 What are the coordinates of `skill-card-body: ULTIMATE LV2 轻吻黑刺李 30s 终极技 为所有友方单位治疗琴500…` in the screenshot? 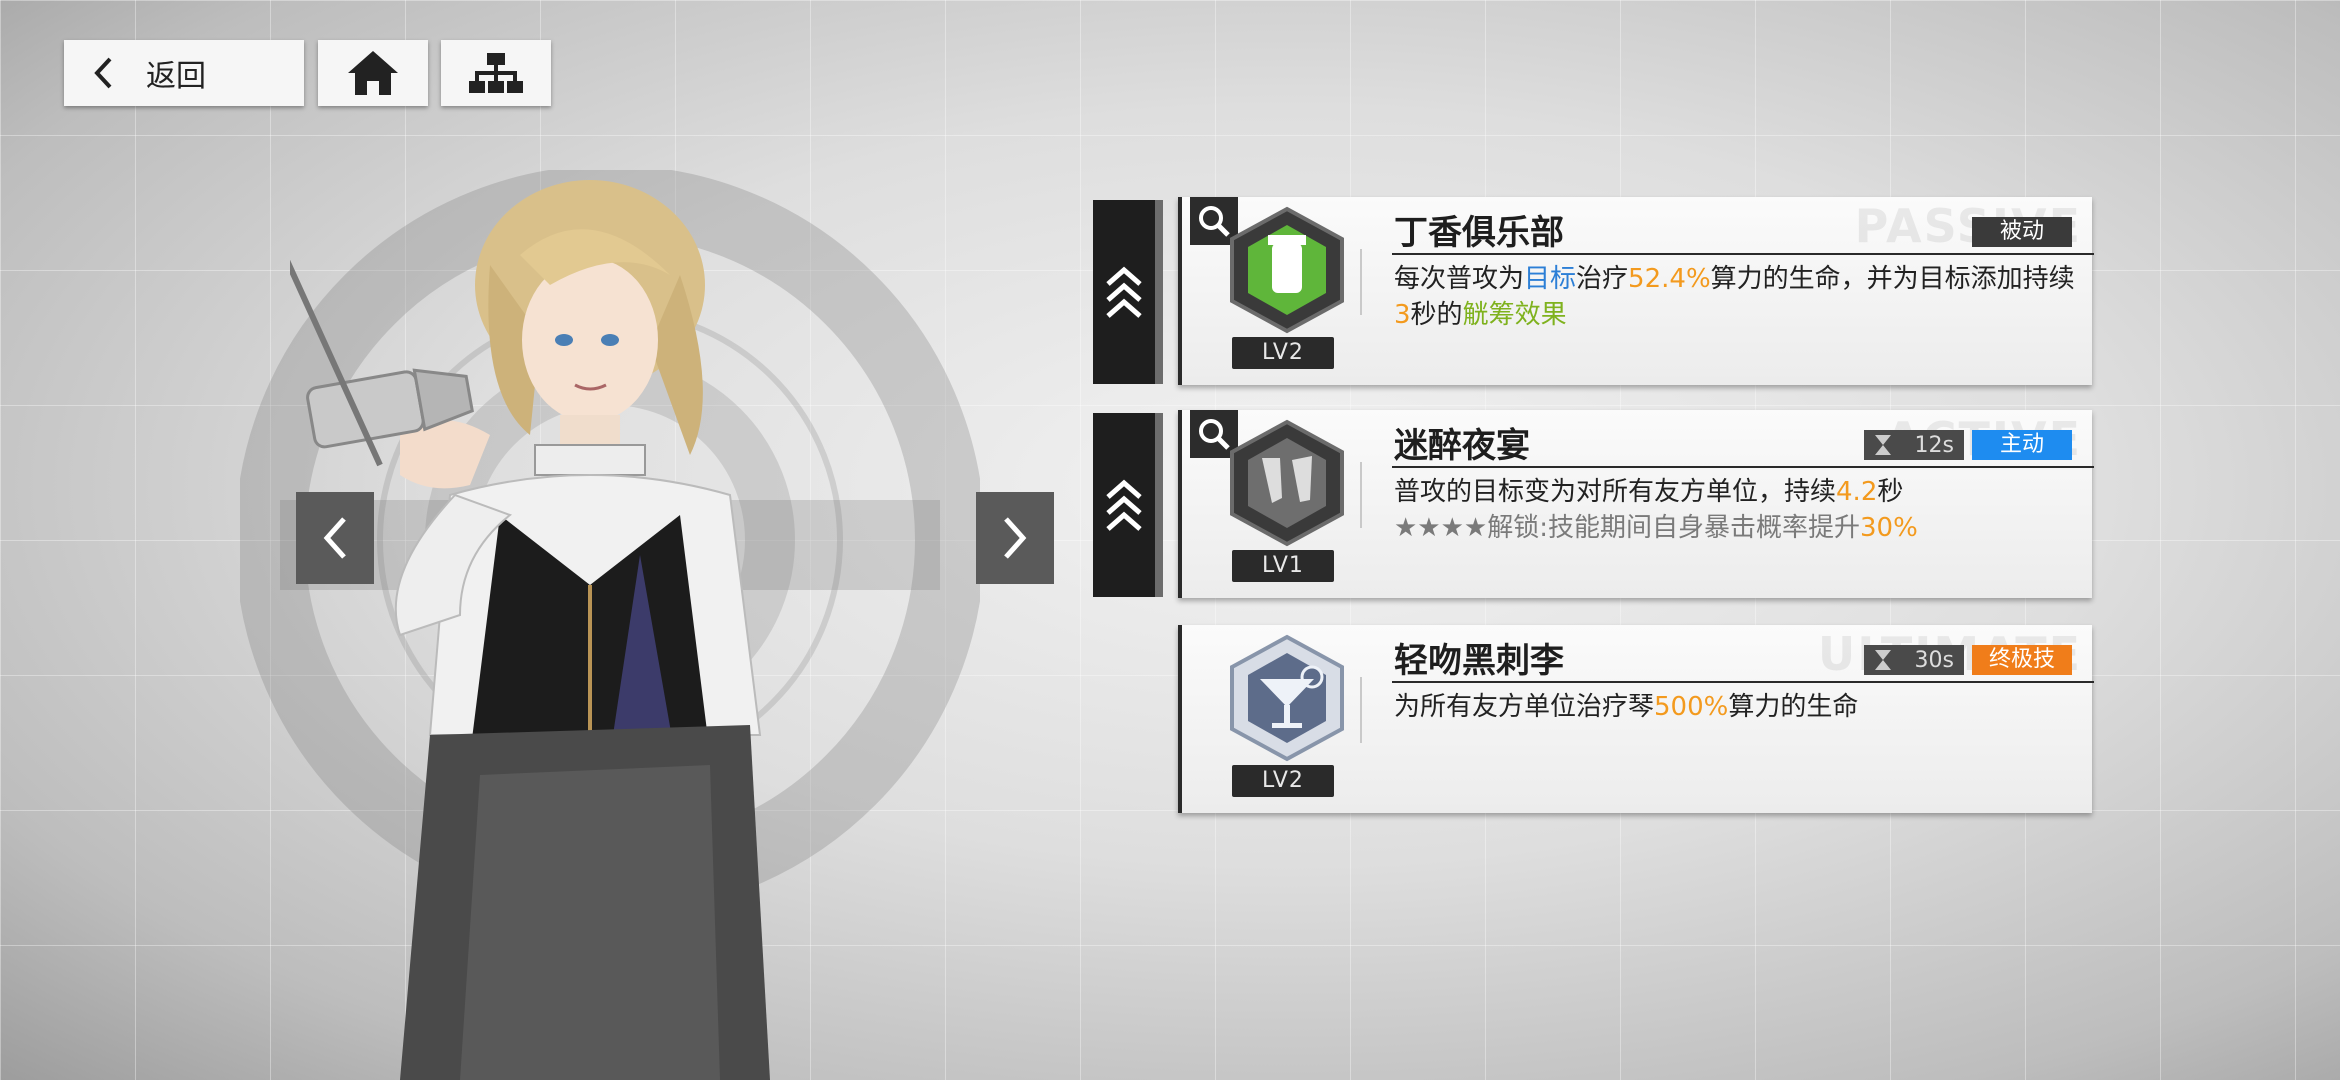 It's located at (1636, 719).